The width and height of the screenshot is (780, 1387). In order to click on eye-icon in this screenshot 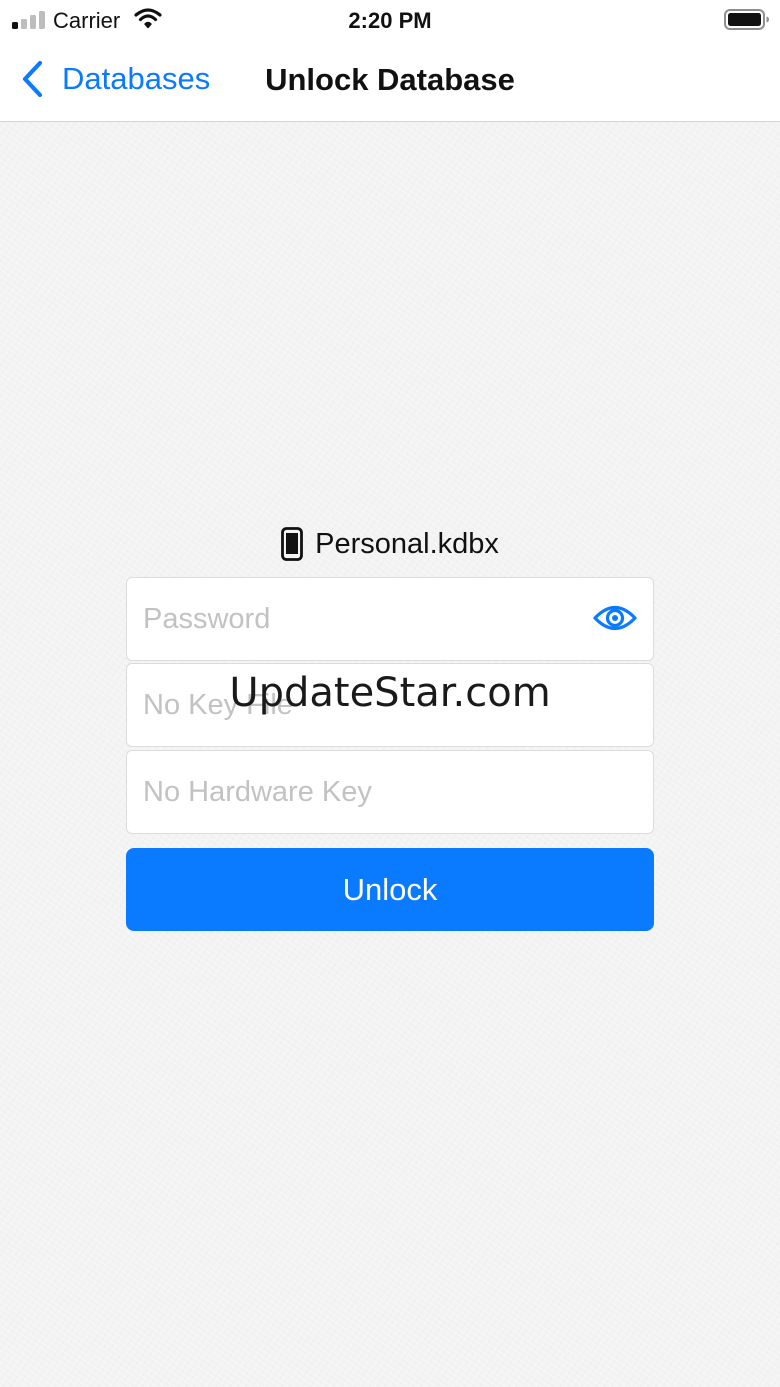, I will do `click(615, 618)`.